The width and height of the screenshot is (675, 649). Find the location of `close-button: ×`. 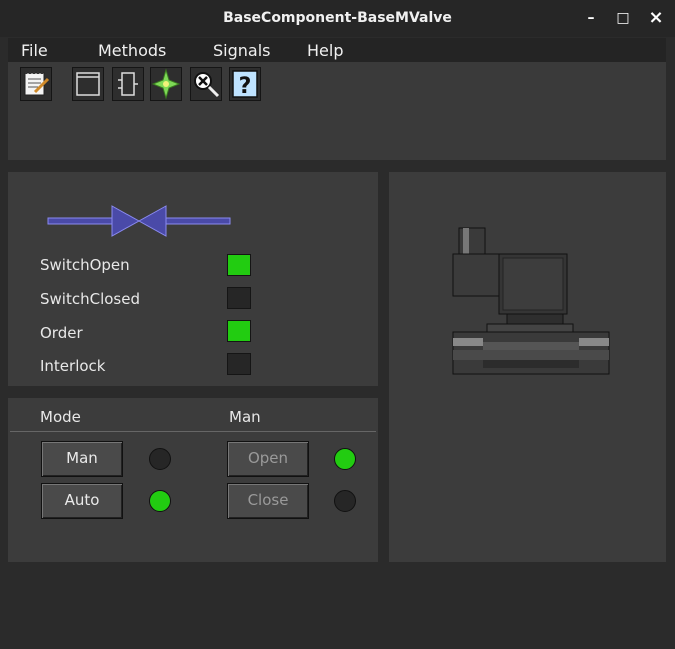

close-button: × is located at coordinates (656, 18).